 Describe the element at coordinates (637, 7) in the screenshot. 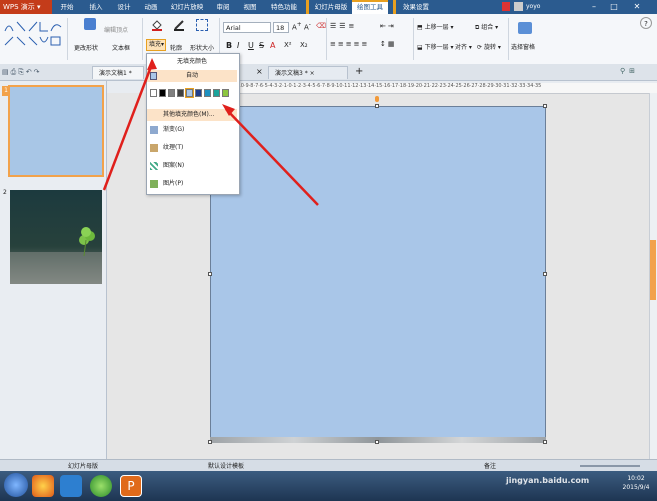

I see `close-icon: ✕` at that location.